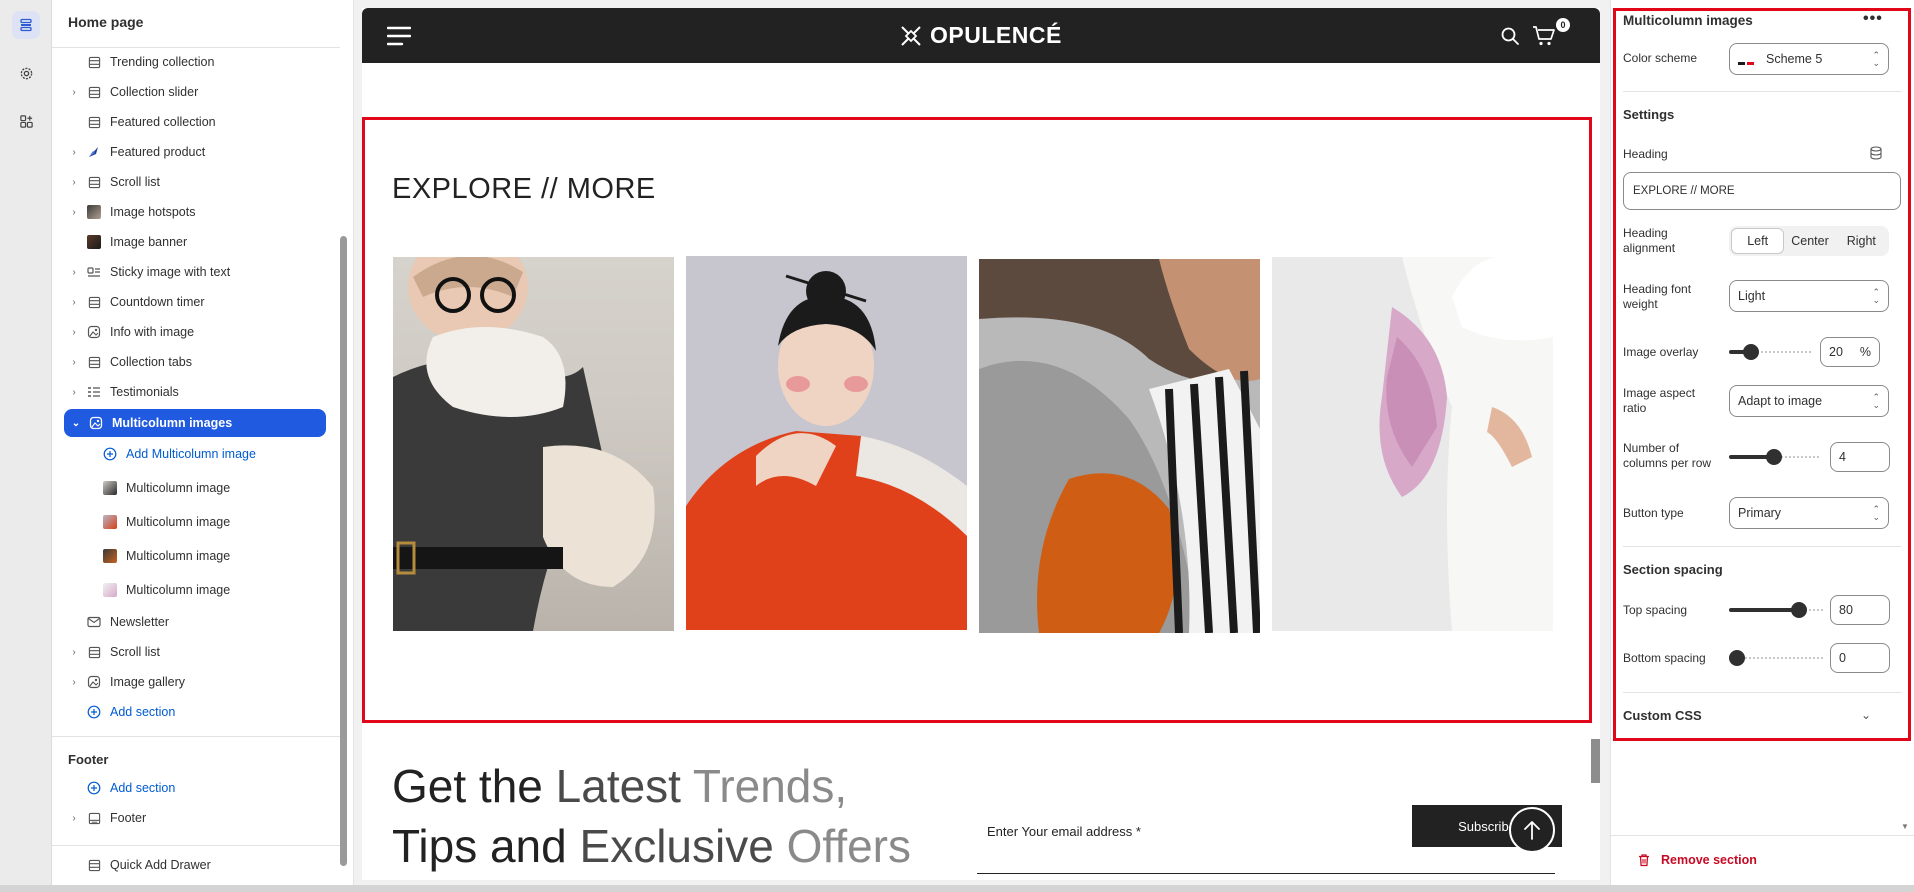 This screenshot has height=892, width=1914. What do you see at coordinates (1544, 38) in the screenshot?
I see `cart-icon` at bounding box center [1544, 38].